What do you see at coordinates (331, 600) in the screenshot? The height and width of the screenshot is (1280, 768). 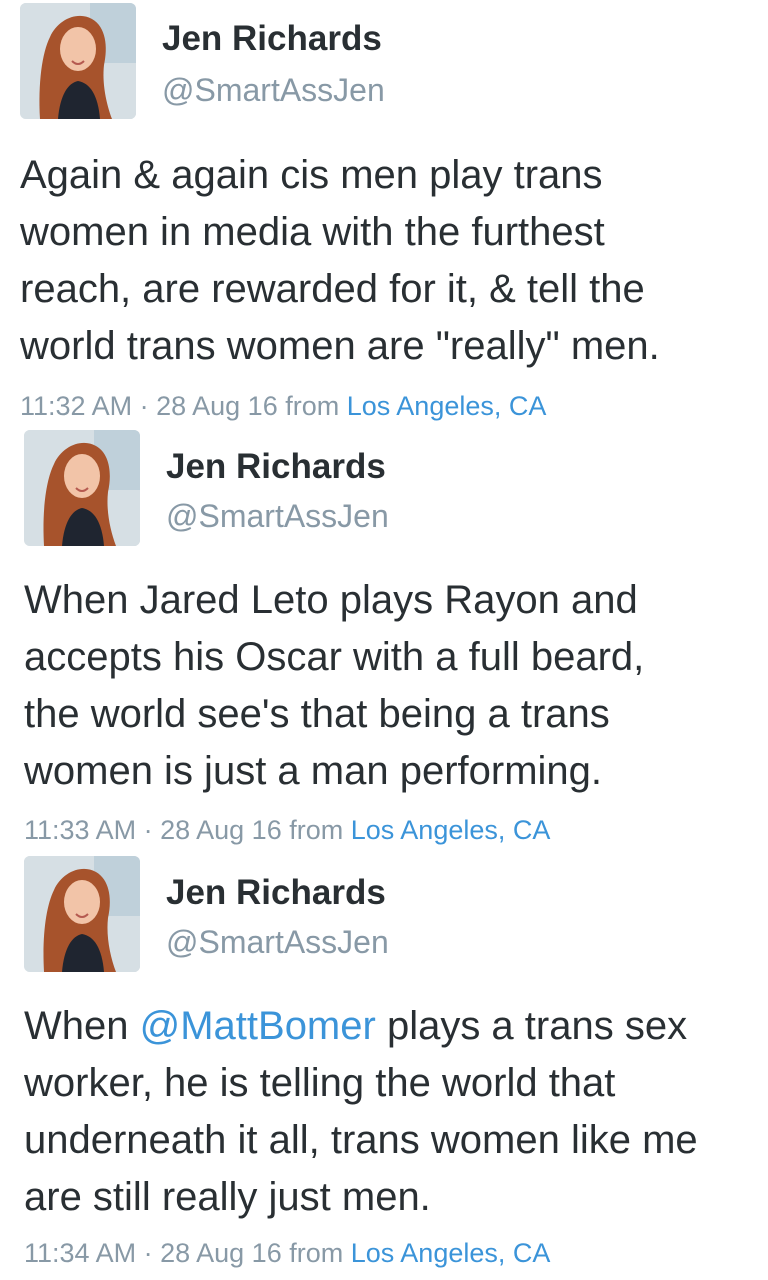 I see `tweet-text-line: When Jared Leto plays Rayon and` at bounding box center [331, 600].